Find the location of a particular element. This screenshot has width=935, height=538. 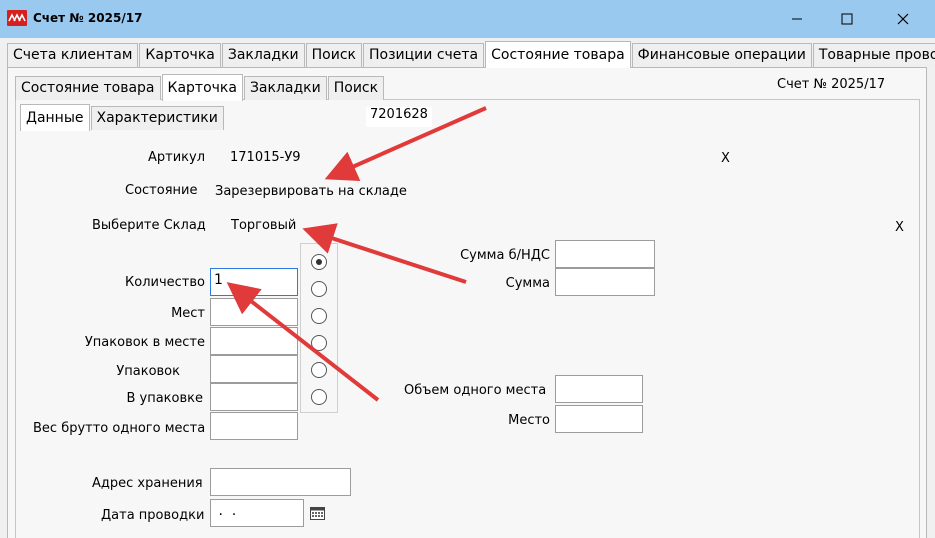

warehouse-radio-group is located at coordinates (319, 328).